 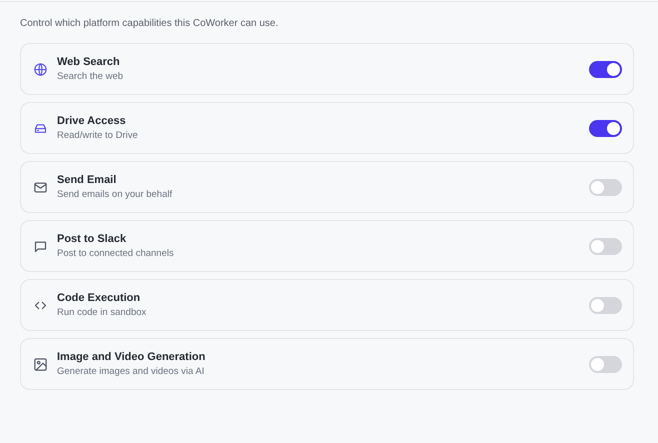 What do you see at coordinates (116, 253) in the screenshot?
I see `capability-description: Post to connected channels` at bounding box center [116, 253].